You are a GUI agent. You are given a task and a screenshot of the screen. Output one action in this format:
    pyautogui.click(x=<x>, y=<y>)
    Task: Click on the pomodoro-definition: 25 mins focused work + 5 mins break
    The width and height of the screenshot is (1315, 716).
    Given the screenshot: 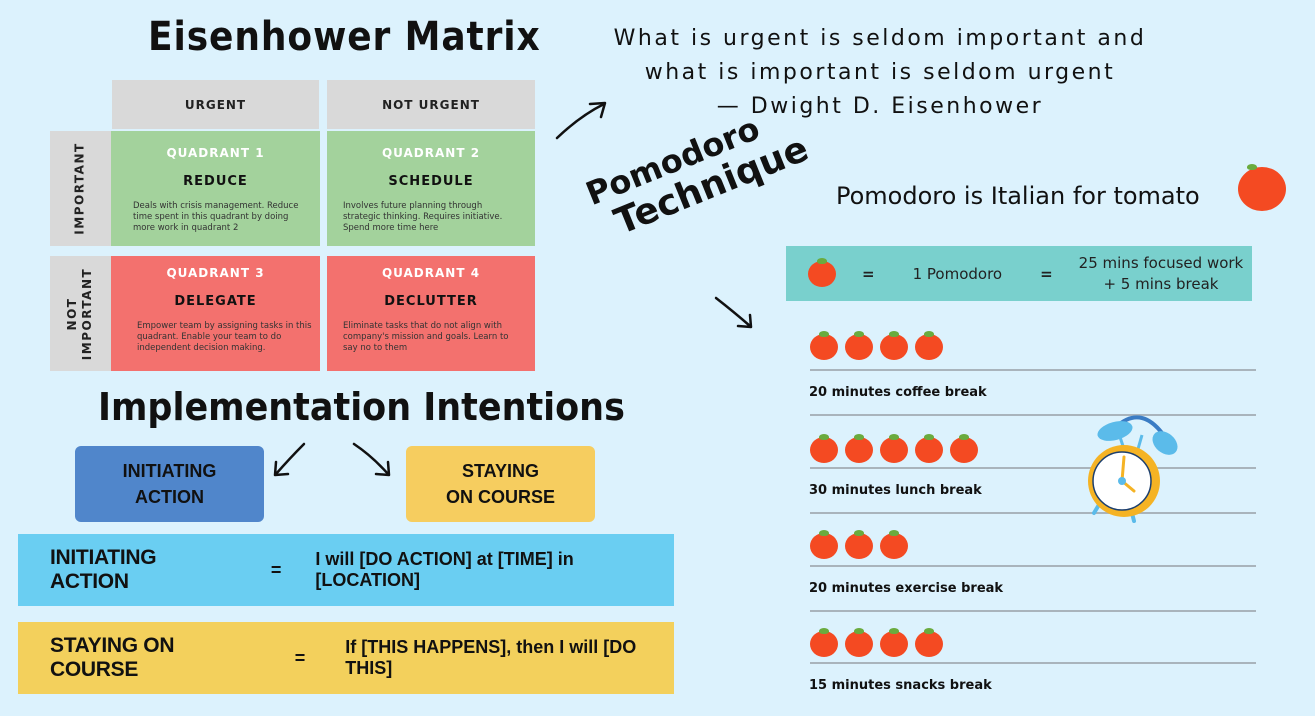 What is the action you would take?
    pyautogui.click(x=1161, y=274)
    